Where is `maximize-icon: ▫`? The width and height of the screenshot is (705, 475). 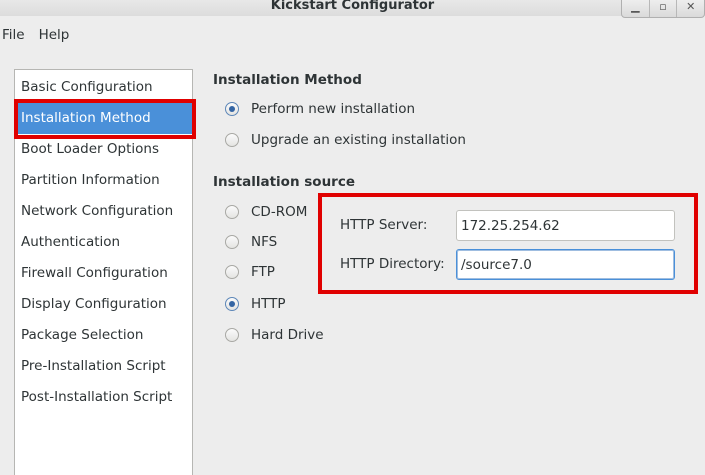 maximize-icon: ▫ is located at coordinates (664, 8).